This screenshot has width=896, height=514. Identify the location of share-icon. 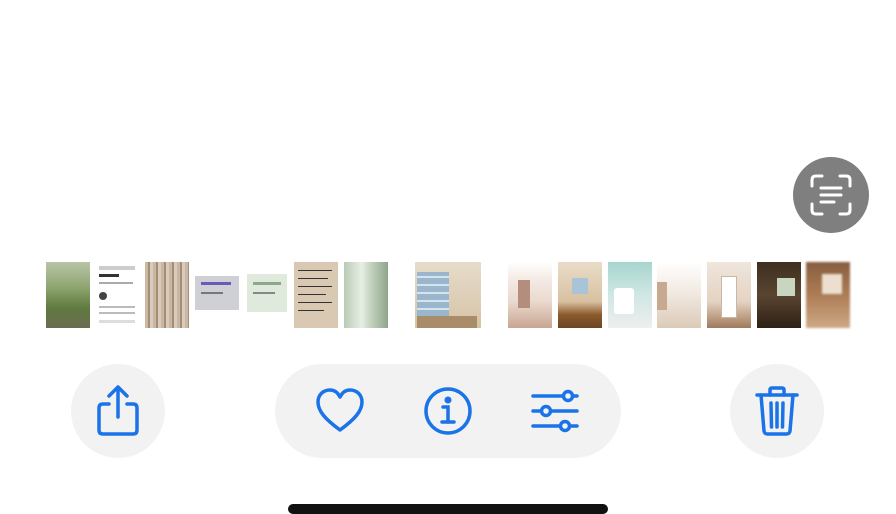
(118, 410).